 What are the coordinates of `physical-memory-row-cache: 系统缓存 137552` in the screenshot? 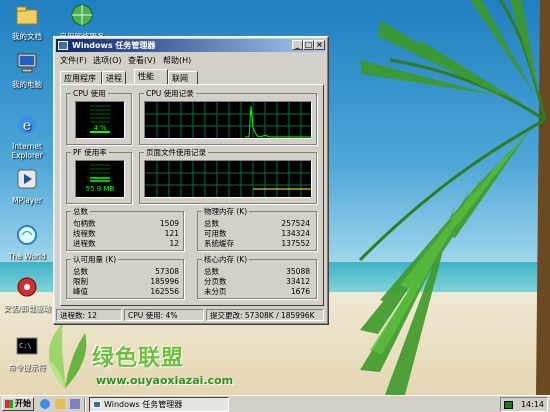 It's located at (257, 243).